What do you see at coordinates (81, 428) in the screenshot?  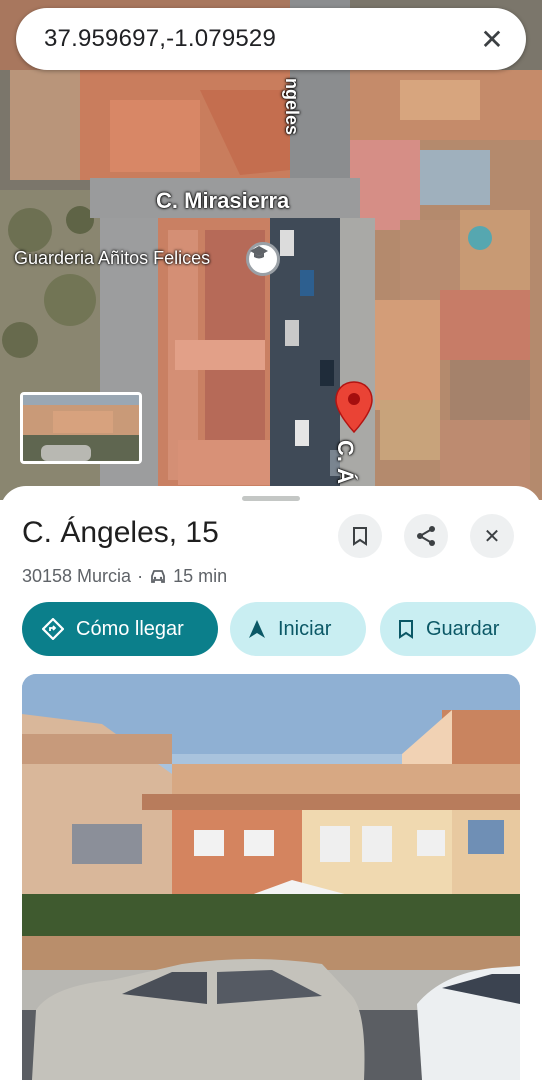 I see `street-view-thumbnail` at bounding box center [81, 428].